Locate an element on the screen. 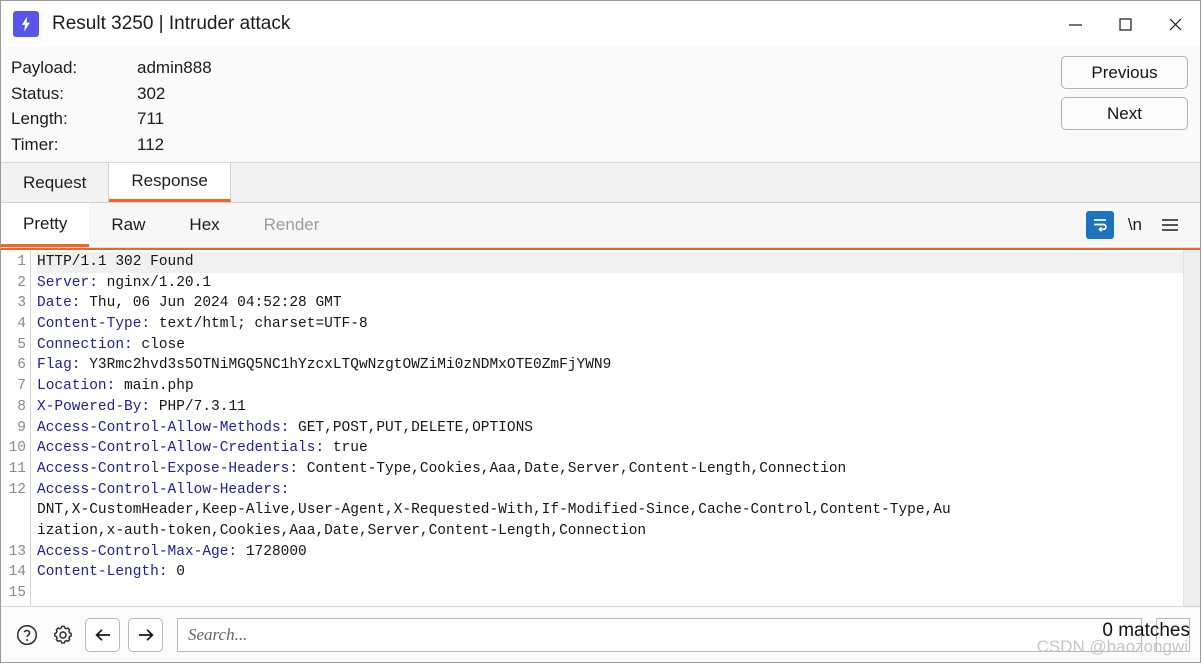  tabs-filler is located at coordinates (715, 182).